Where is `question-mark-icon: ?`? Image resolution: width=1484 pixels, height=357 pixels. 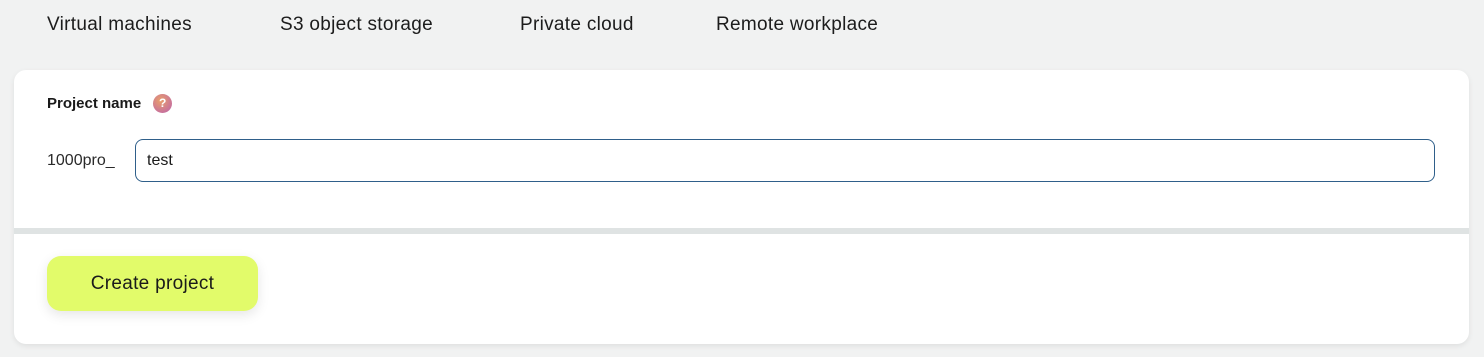
question-mark-icon: ? is located at coordinates (163, 103).